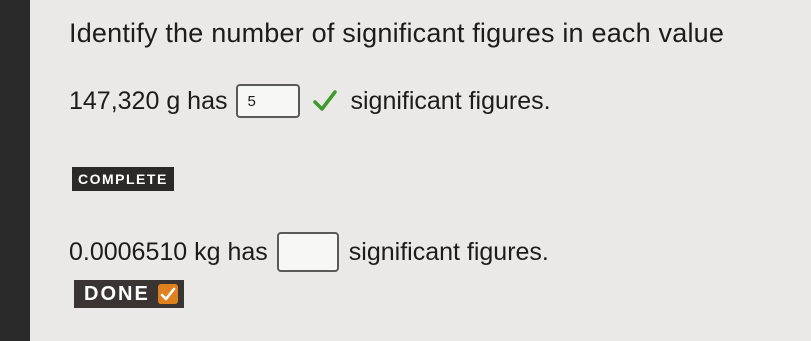 The height and width of the screenshot is (341, 811). Describe the element at coordinates (325, 101) in the screenshot. I see `checkmark-icon` at that location.